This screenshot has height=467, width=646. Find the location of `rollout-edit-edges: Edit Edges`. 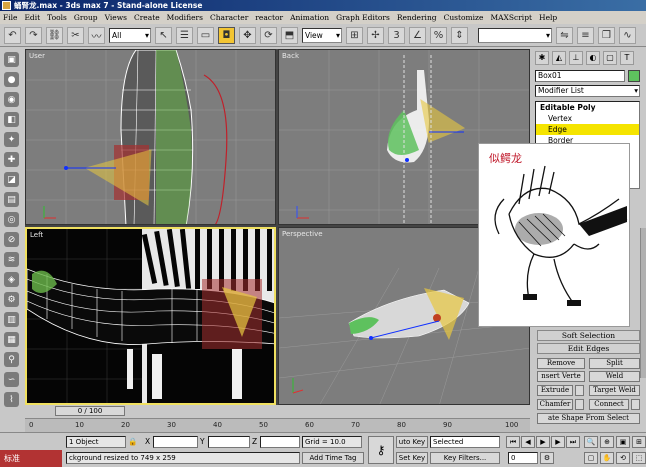

rollout-edit-edges: Edit Edges is located at coordinates (588, 348).